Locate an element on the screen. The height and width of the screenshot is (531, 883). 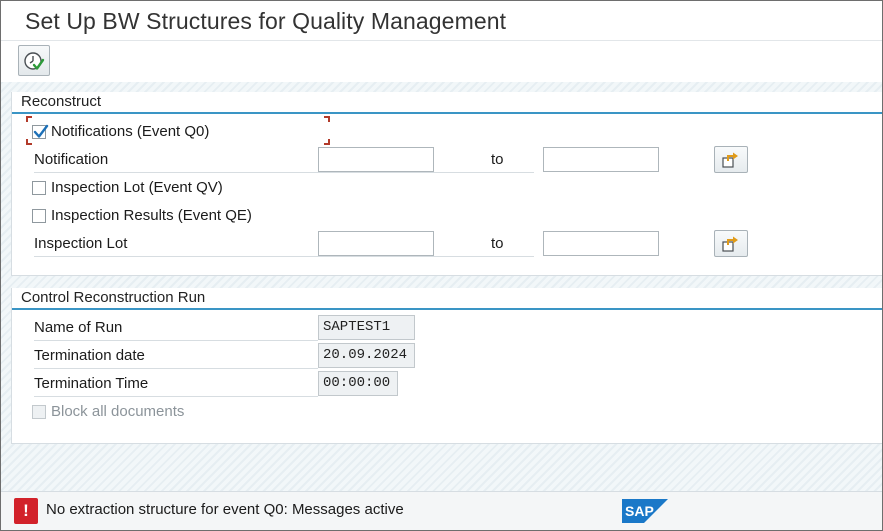
inspection-lot-checkbox-label: Inspection Lot (Event QV) is located at coordinates (137, 187).